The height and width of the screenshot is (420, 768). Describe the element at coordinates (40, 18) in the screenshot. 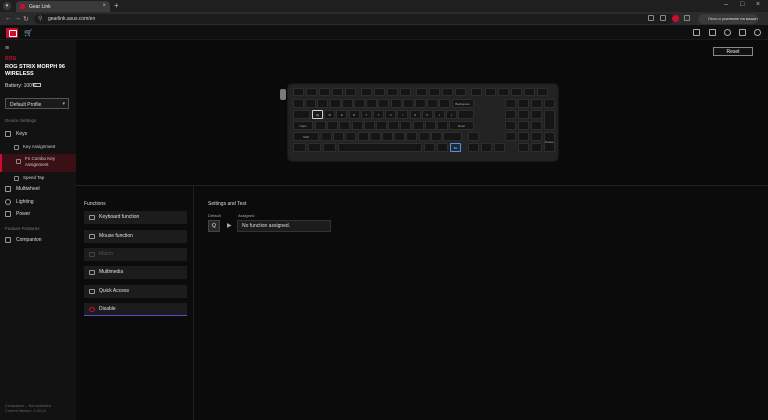

I see `site-info-icon: ⚲` at that location.